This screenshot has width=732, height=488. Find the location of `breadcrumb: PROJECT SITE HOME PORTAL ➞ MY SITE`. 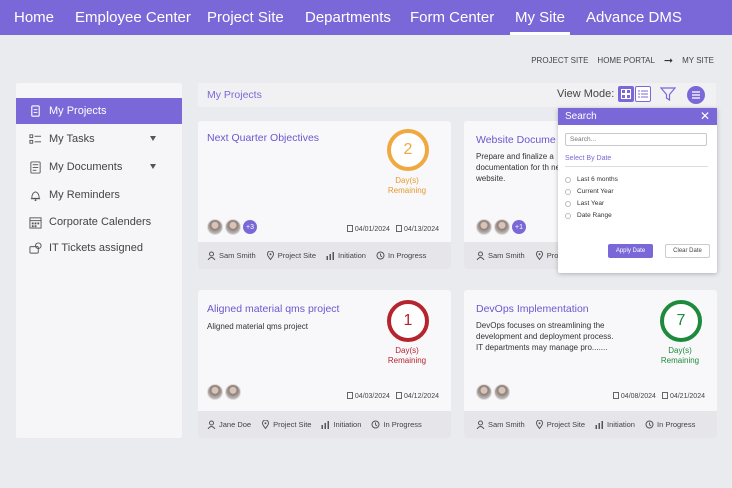

breadcrumb: PROJECT SITE HOME PORTAL ➞ MY SITE is located at coordinates (622, 60).